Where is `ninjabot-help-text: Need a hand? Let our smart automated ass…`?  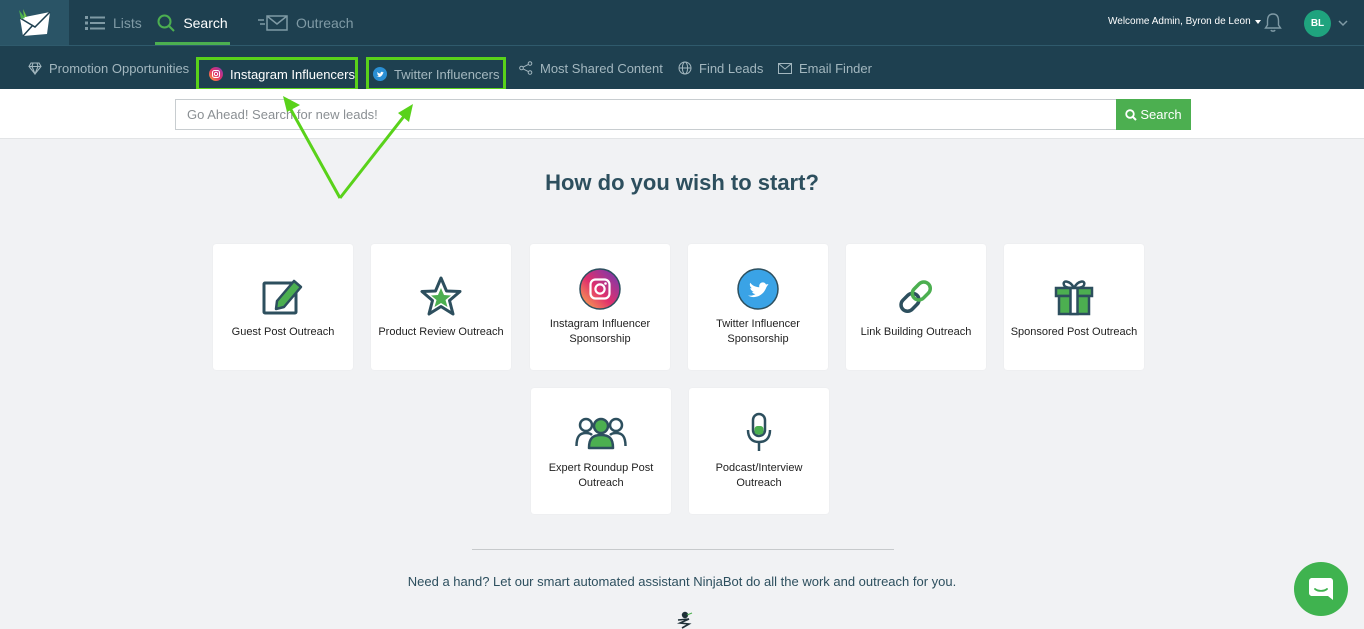
ninjabot-help-text: Need a hand? Let our smart automated ass… is located at coordinates (682, 581).